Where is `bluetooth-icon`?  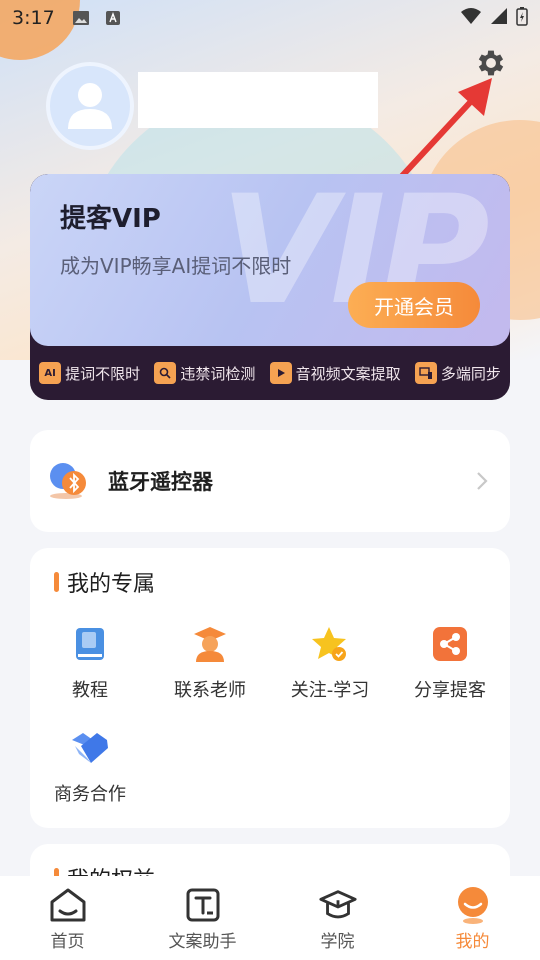 bluetooth-icon is located at coordinates (69, 481).